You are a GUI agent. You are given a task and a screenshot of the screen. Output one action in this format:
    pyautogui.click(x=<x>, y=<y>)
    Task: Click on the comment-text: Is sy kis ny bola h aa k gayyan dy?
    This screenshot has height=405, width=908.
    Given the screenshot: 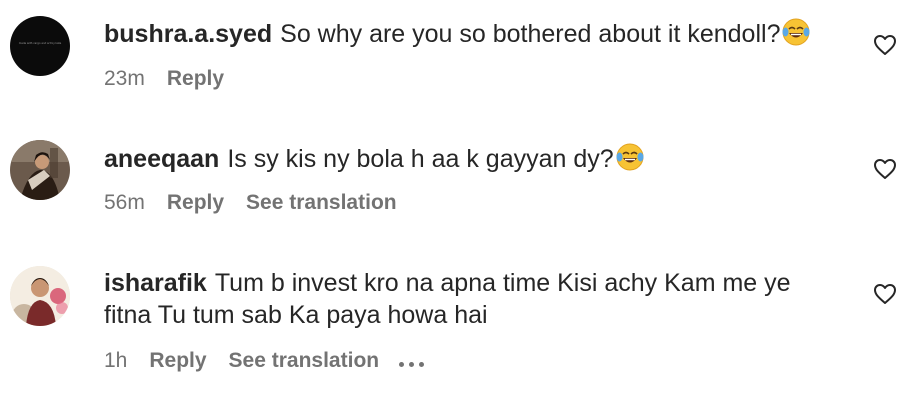 What is the action you would take?
    pyautogui.click(x=420, y=159)
    